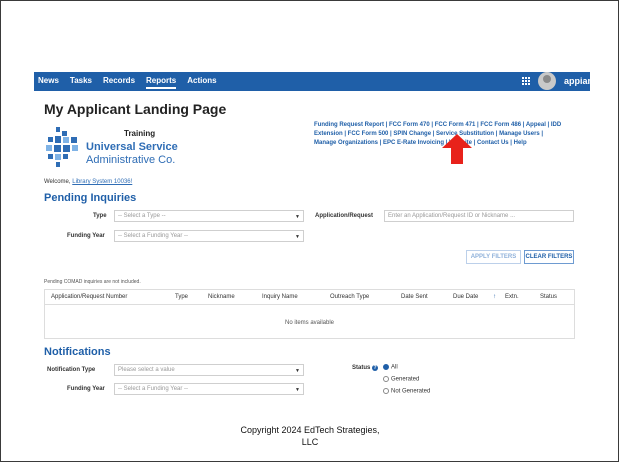 The height and width of the screenshot is (462, 619). What do you see at coordinates (549, 257) in the screenshot?
I see `clear-filters-button: CLEAR FILTERS` at bounding box center [549, 257].